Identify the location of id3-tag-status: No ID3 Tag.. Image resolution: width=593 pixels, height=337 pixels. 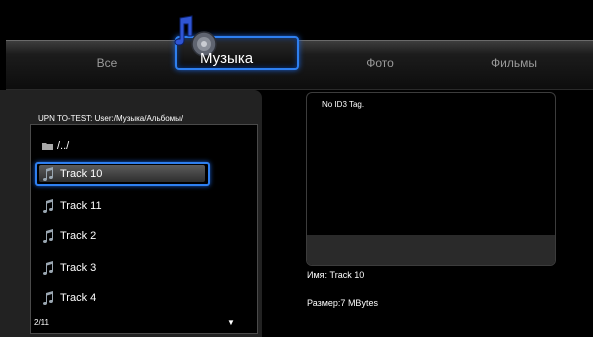
(343, 104).